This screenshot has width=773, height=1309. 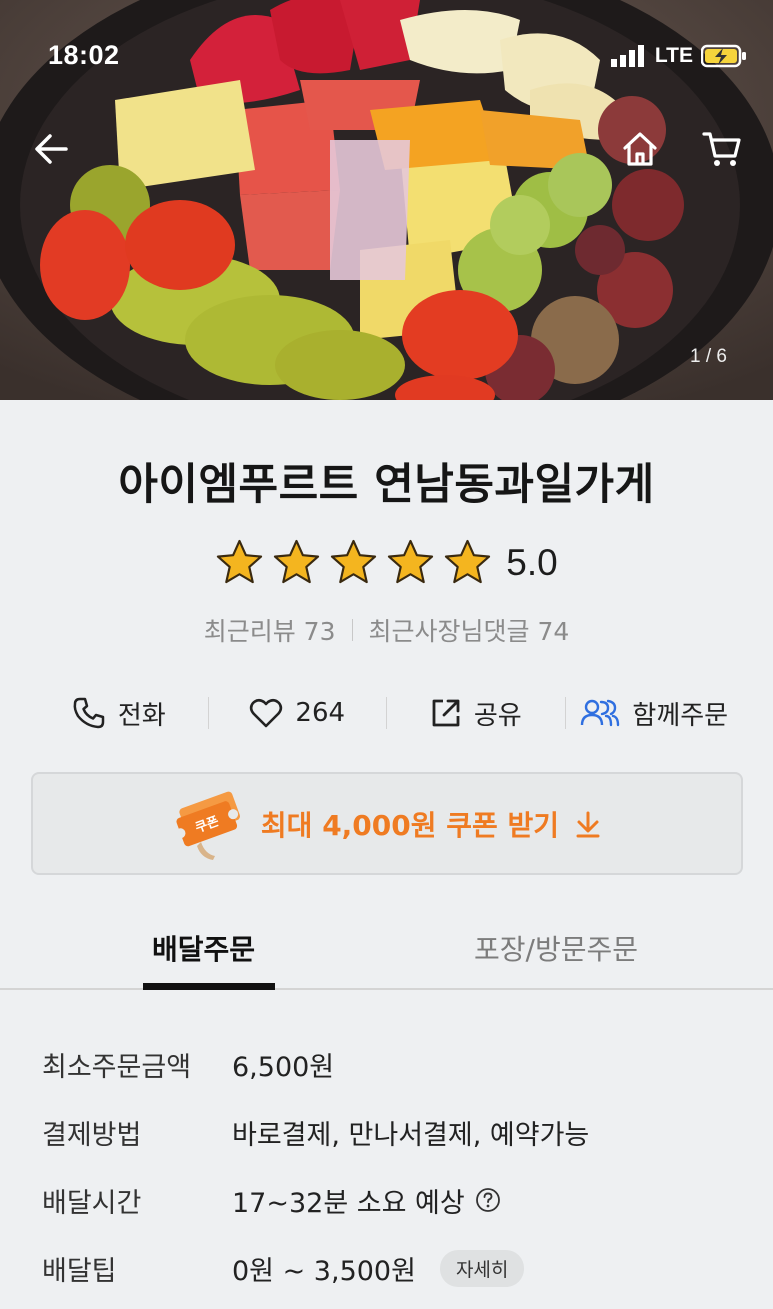 What do you see at coordinates (446, 713) in the screenshot?
I see `share-icon` at bounding box center [446, 713].